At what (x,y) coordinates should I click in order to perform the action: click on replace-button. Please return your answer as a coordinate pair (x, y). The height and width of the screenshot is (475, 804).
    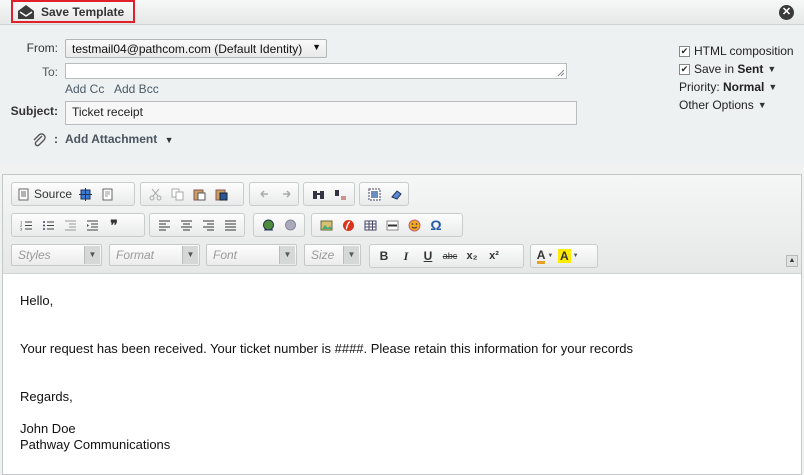
    Looking at the image, I should click on (340, 194).